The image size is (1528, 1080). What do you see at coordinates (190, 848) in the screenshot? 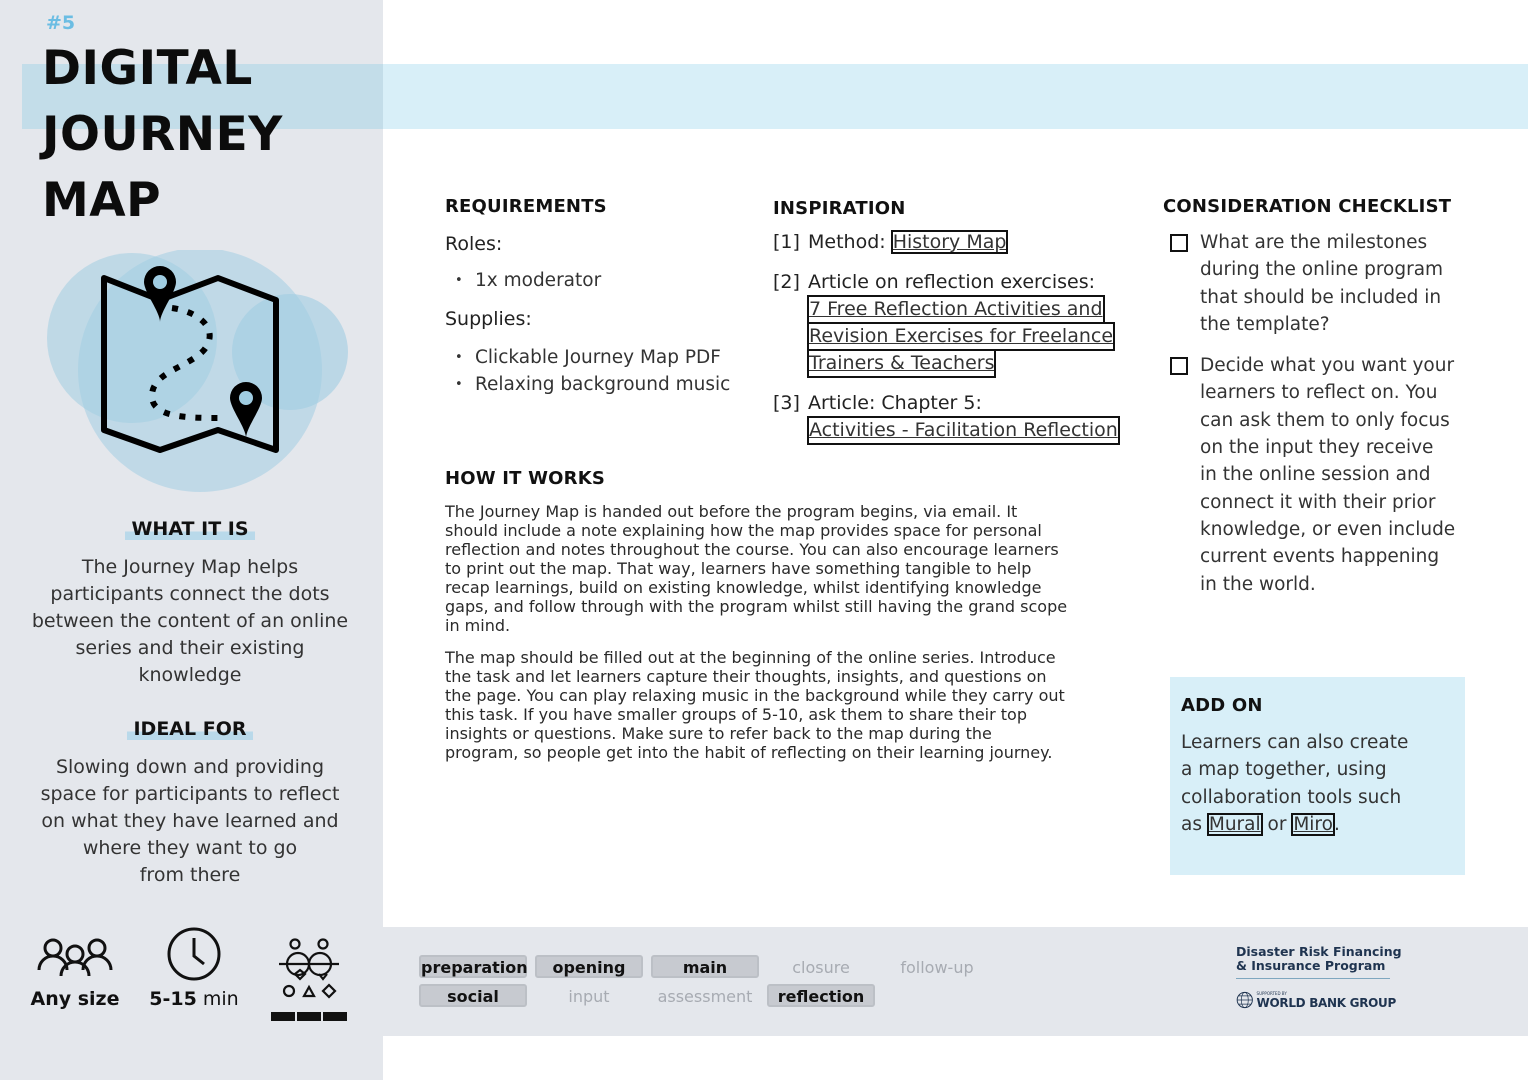
I see `text-line: where they want to go` at bounding box center [190, 848].